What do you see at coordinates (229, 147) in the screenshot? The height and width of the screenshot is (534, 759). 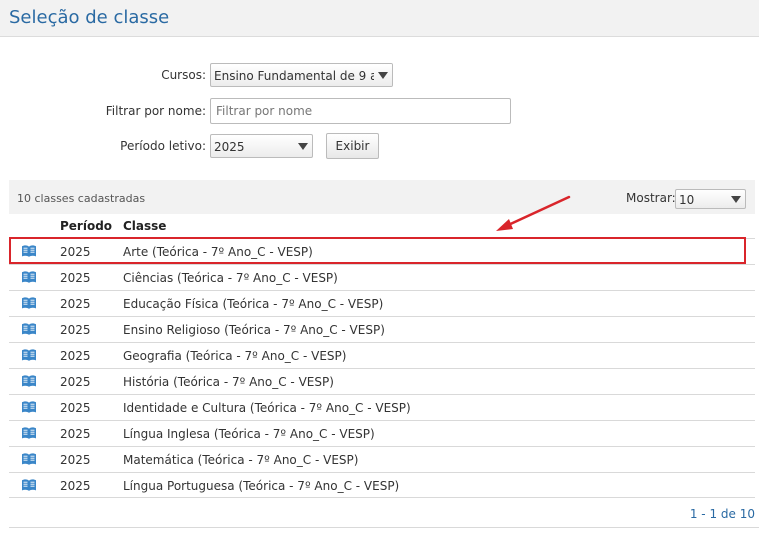 I see `periodo-select-value: 2025` at bounding box center [229, 147].